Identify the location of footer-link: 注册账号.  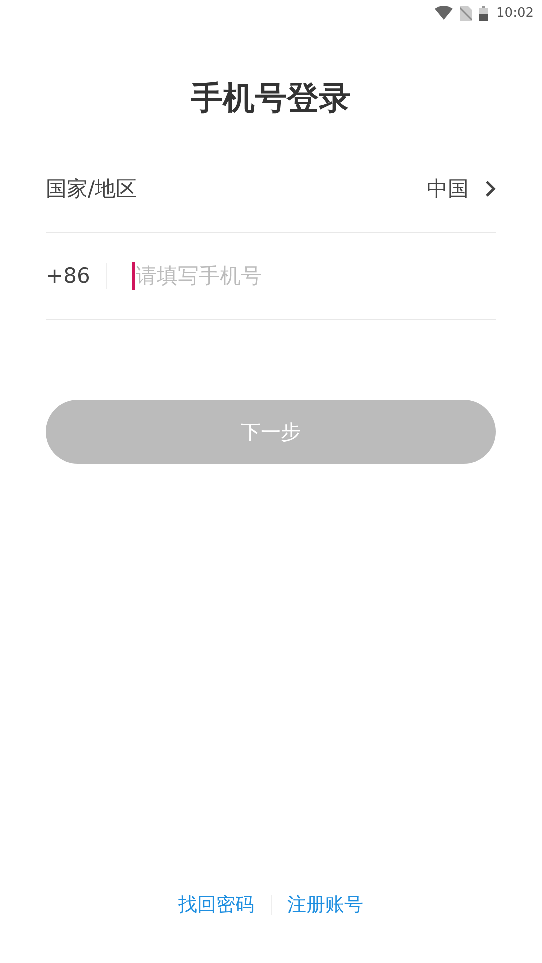
(326, 905).